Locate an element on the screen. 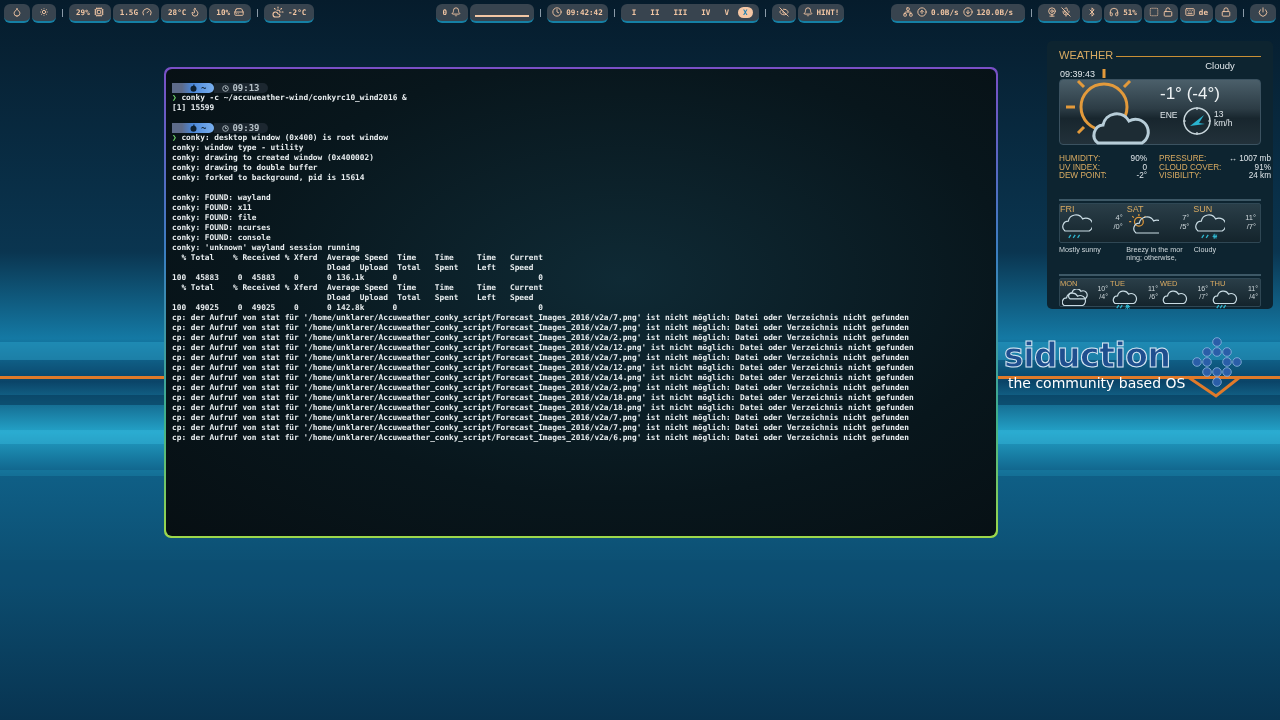 The image size is (1280, 720). lock-icon is located at coordinates (1226, 12).